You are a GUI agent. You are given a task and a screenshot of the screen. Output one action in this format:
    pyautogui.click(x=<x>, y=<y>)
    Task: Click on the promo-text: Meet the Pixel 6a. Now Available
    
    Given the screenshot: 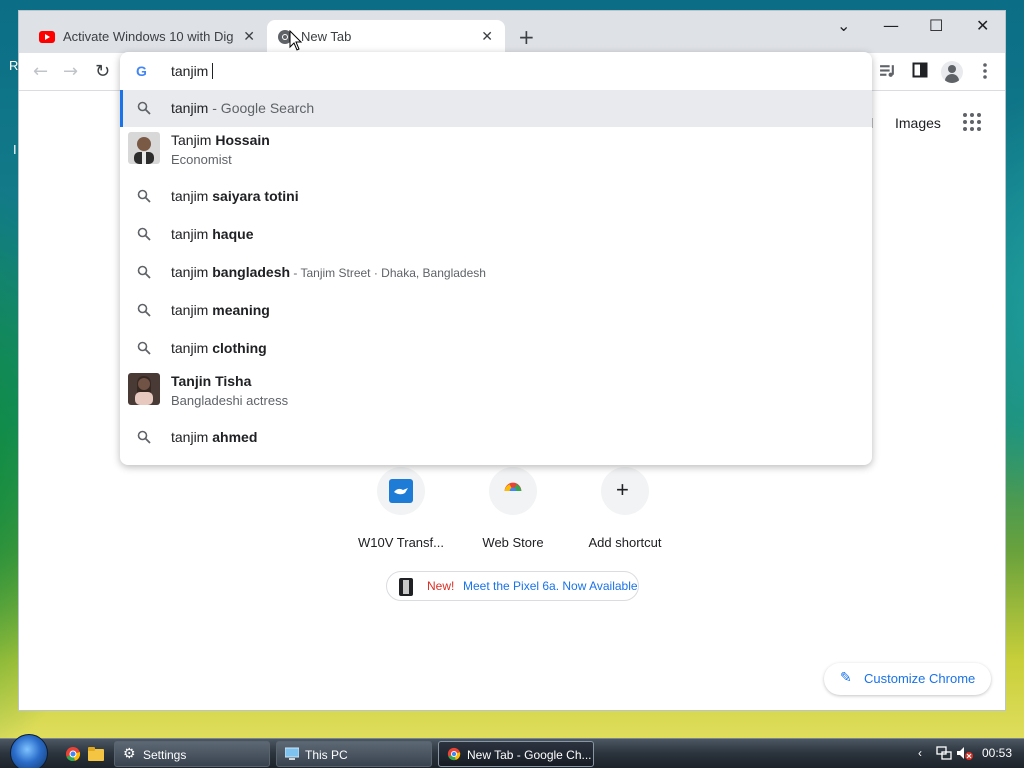 What is the action you would take?
    pyautogui.click(x=550, y=586)
    